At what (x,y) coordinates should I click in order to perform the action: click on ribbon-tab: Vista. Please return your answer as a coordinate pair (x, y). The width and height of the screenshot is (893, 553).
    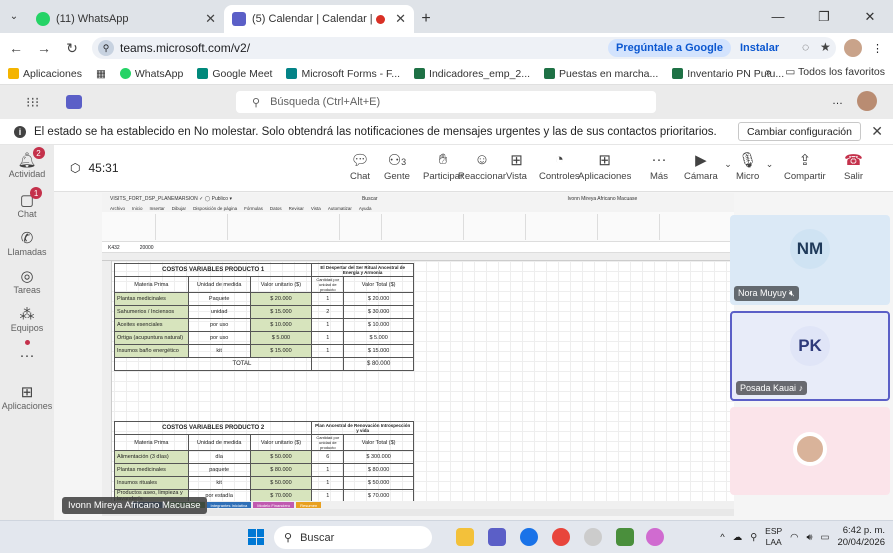
    Looking at the image, I should click on (316, 208).